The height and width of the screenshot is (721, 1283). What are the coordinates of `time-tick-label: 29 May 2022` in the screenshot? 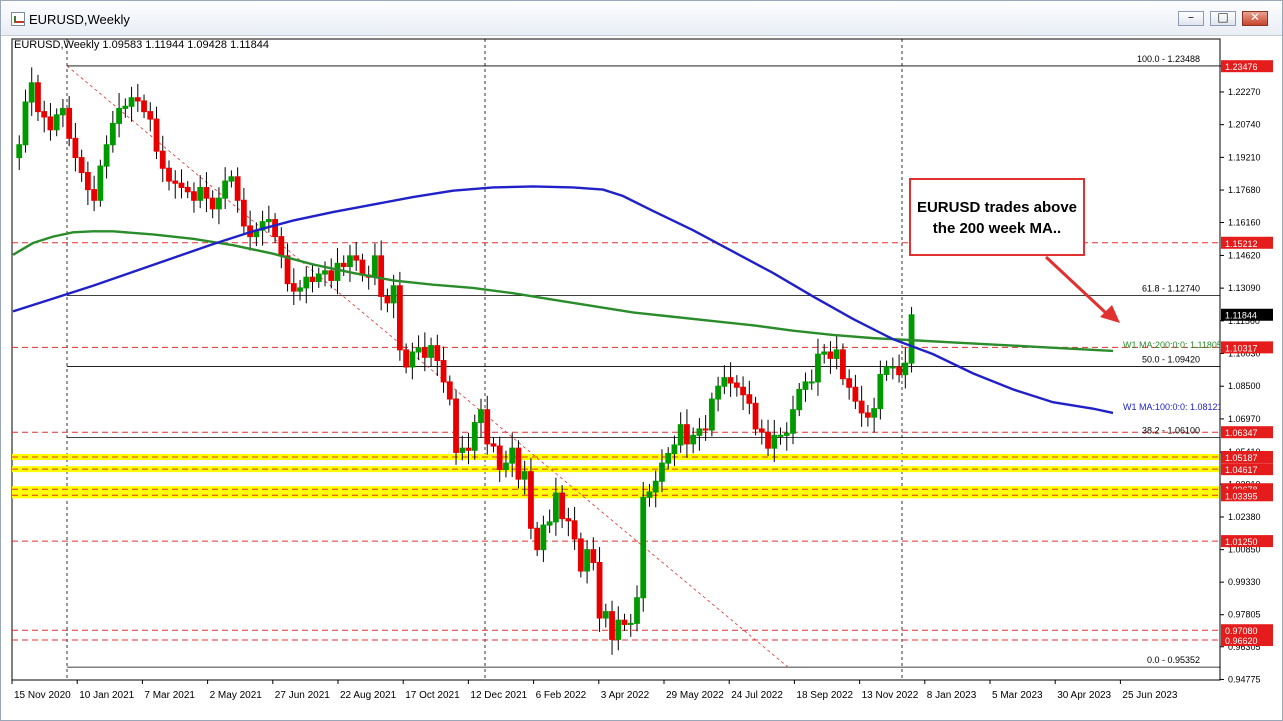 It's located at (695, 695).